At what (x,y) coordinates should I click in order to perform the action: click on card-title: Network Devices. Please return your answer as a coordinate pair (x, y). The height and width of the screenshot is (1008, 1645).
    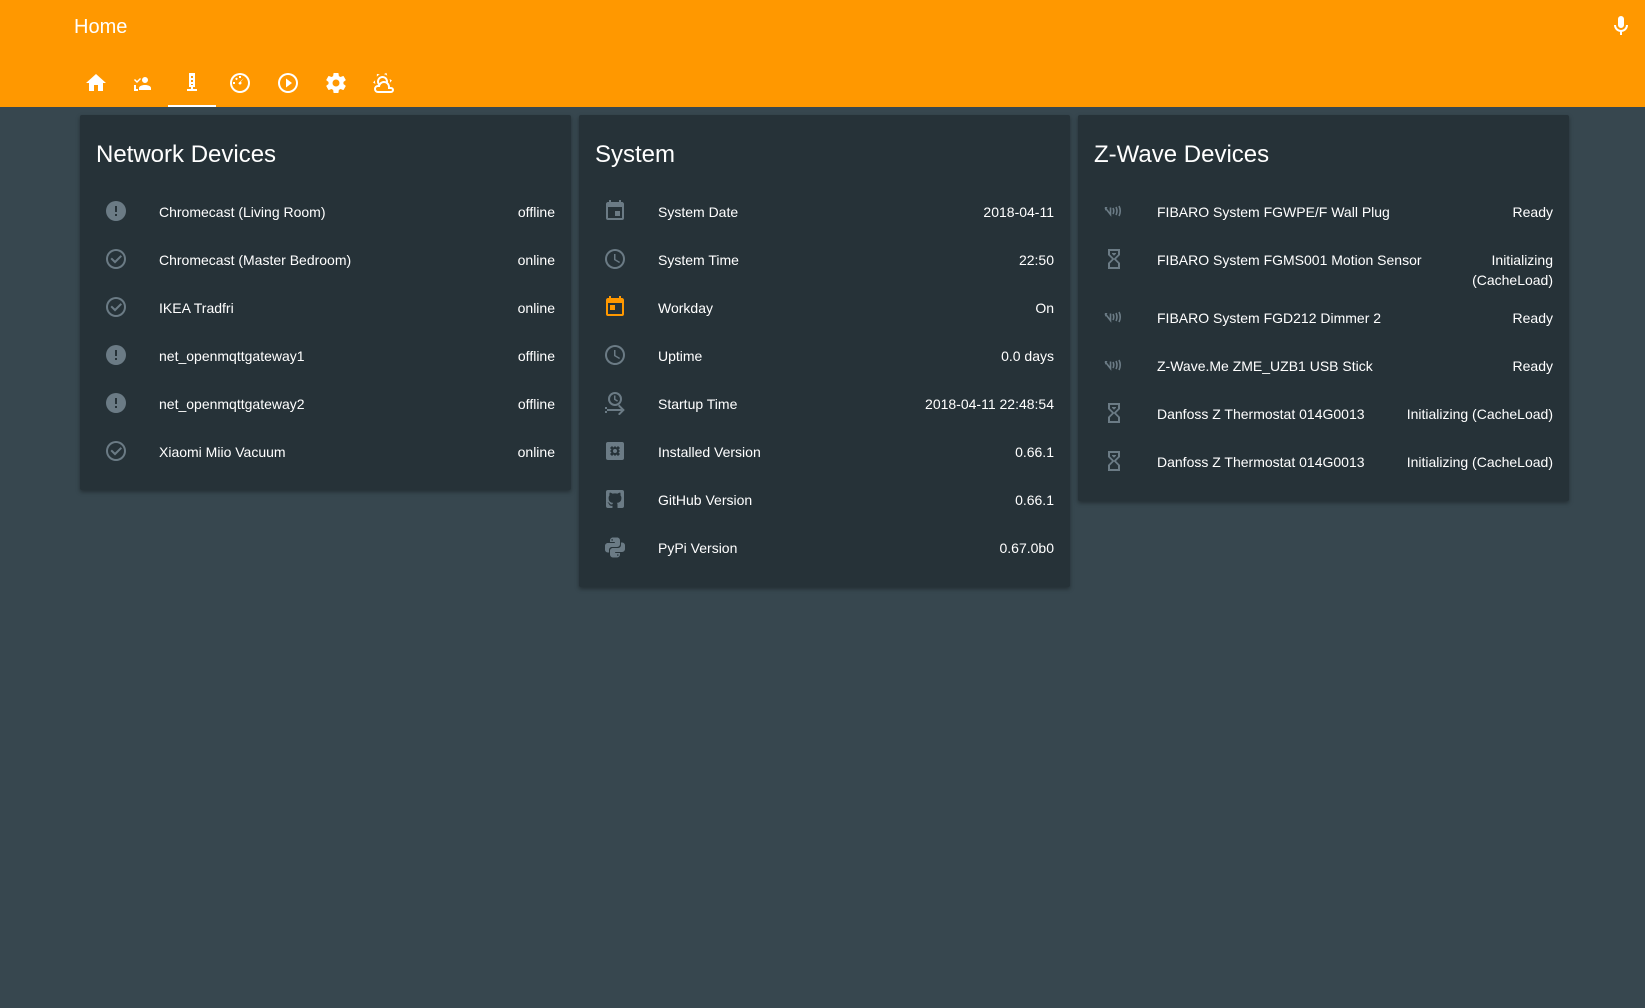
    Looking at the image, I should click on (186, 154).